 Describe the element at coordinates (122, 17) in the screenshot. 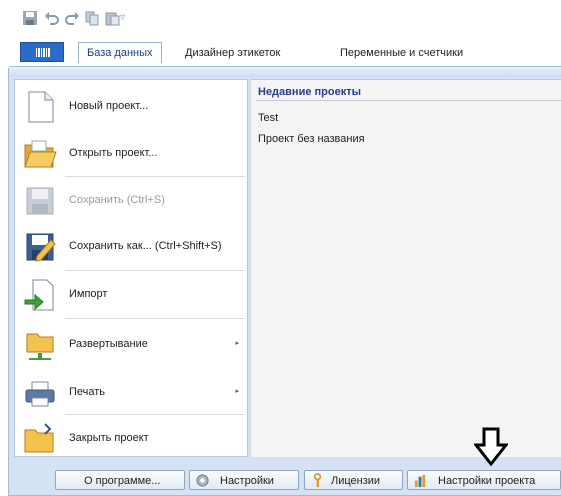

I see `customize-toolbar-icon: ▿` at that location.